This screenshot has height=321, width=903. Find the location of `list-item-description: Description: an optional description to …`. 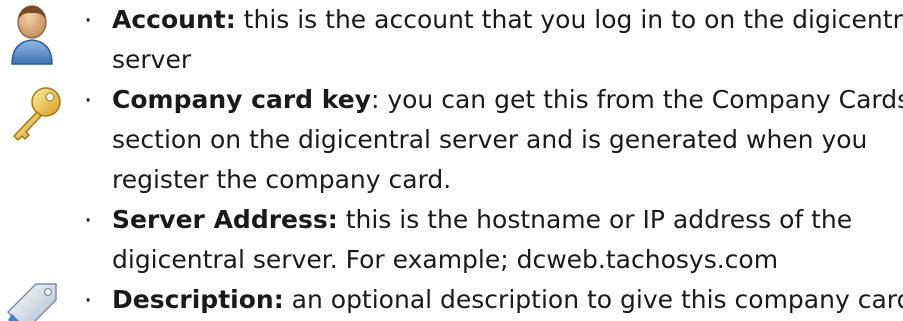

list-item-description: Description: an optional description to … is located at coordinates (507, 300).